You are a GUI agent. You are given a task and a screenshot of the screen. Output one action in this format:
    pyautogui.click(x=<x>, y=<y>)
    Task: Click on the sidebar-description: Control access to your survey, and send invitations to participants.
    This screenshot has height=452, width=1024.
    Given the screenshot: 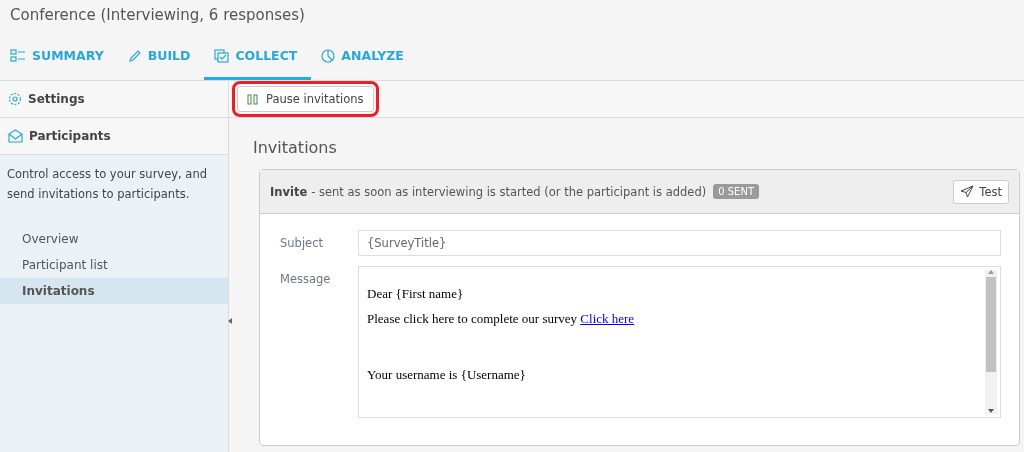 What is the action you would take?
    pyautogui.click(x=107, y=184)
    